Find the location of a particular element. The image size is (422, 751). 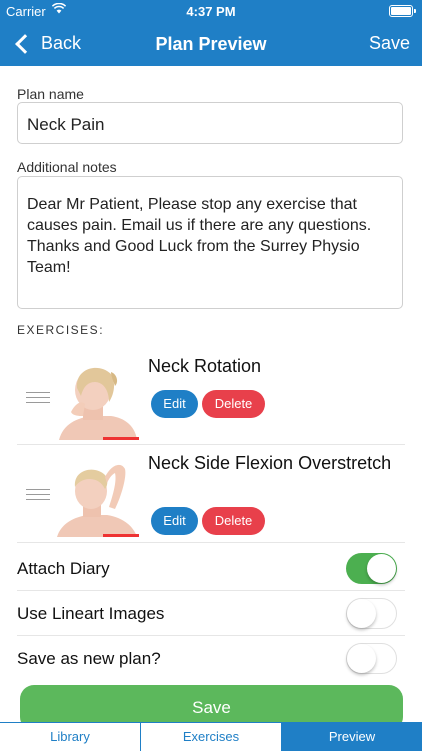

exercise-title: Neck Rotation is located at coordinates (205, 366).